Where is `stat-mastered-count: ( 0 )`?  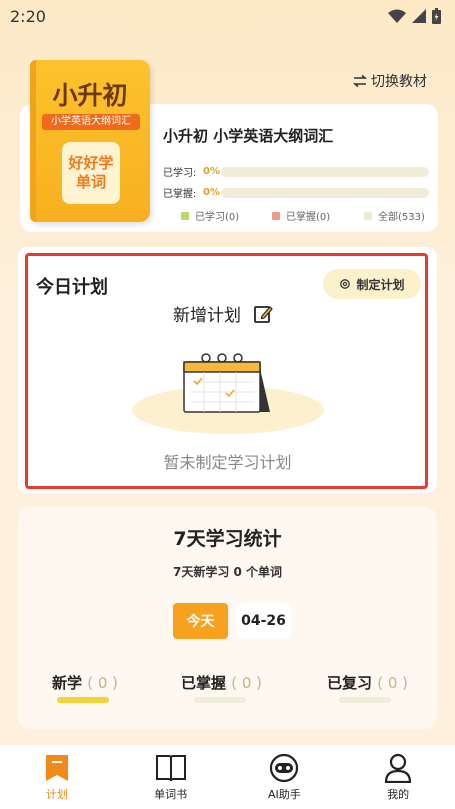 stat-mastered-count: ( 0 ) is located at coordinates (247, 683).